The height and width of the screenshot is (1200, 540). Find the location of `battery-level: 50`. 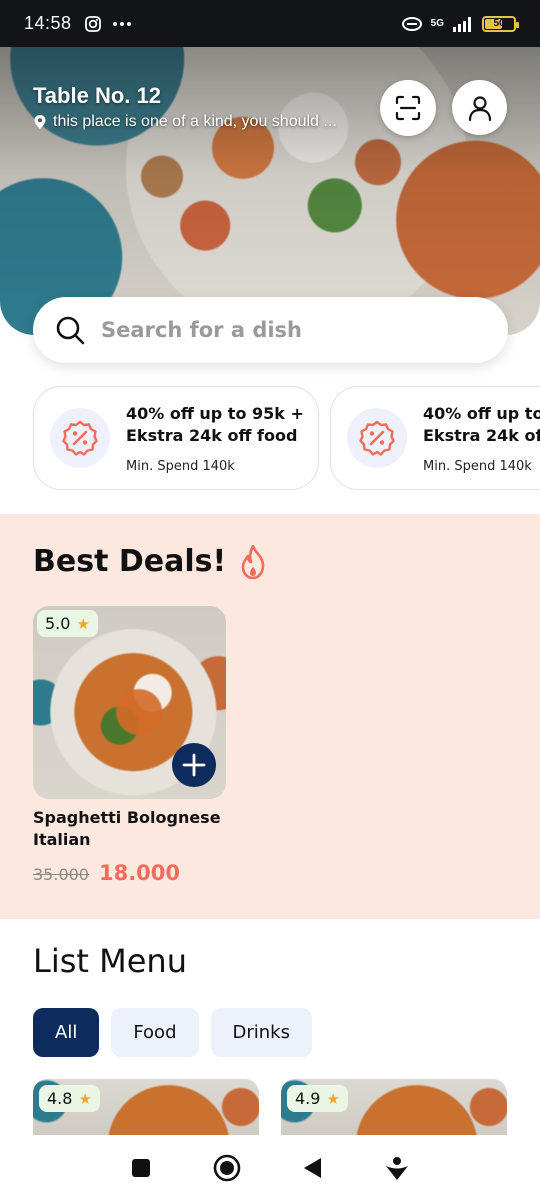

battery-level: 50 is located at coordinates (499, 23).